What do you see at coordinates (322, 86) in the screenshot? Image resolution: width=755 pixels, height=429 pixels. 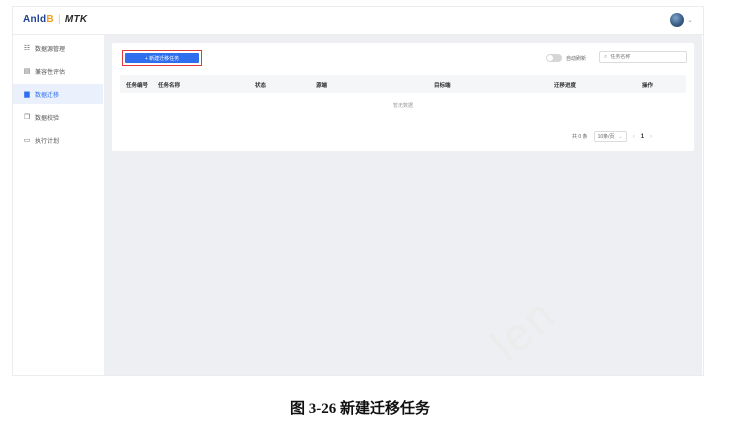 I see `column-header: 源端` at bounding box center [322, 86].